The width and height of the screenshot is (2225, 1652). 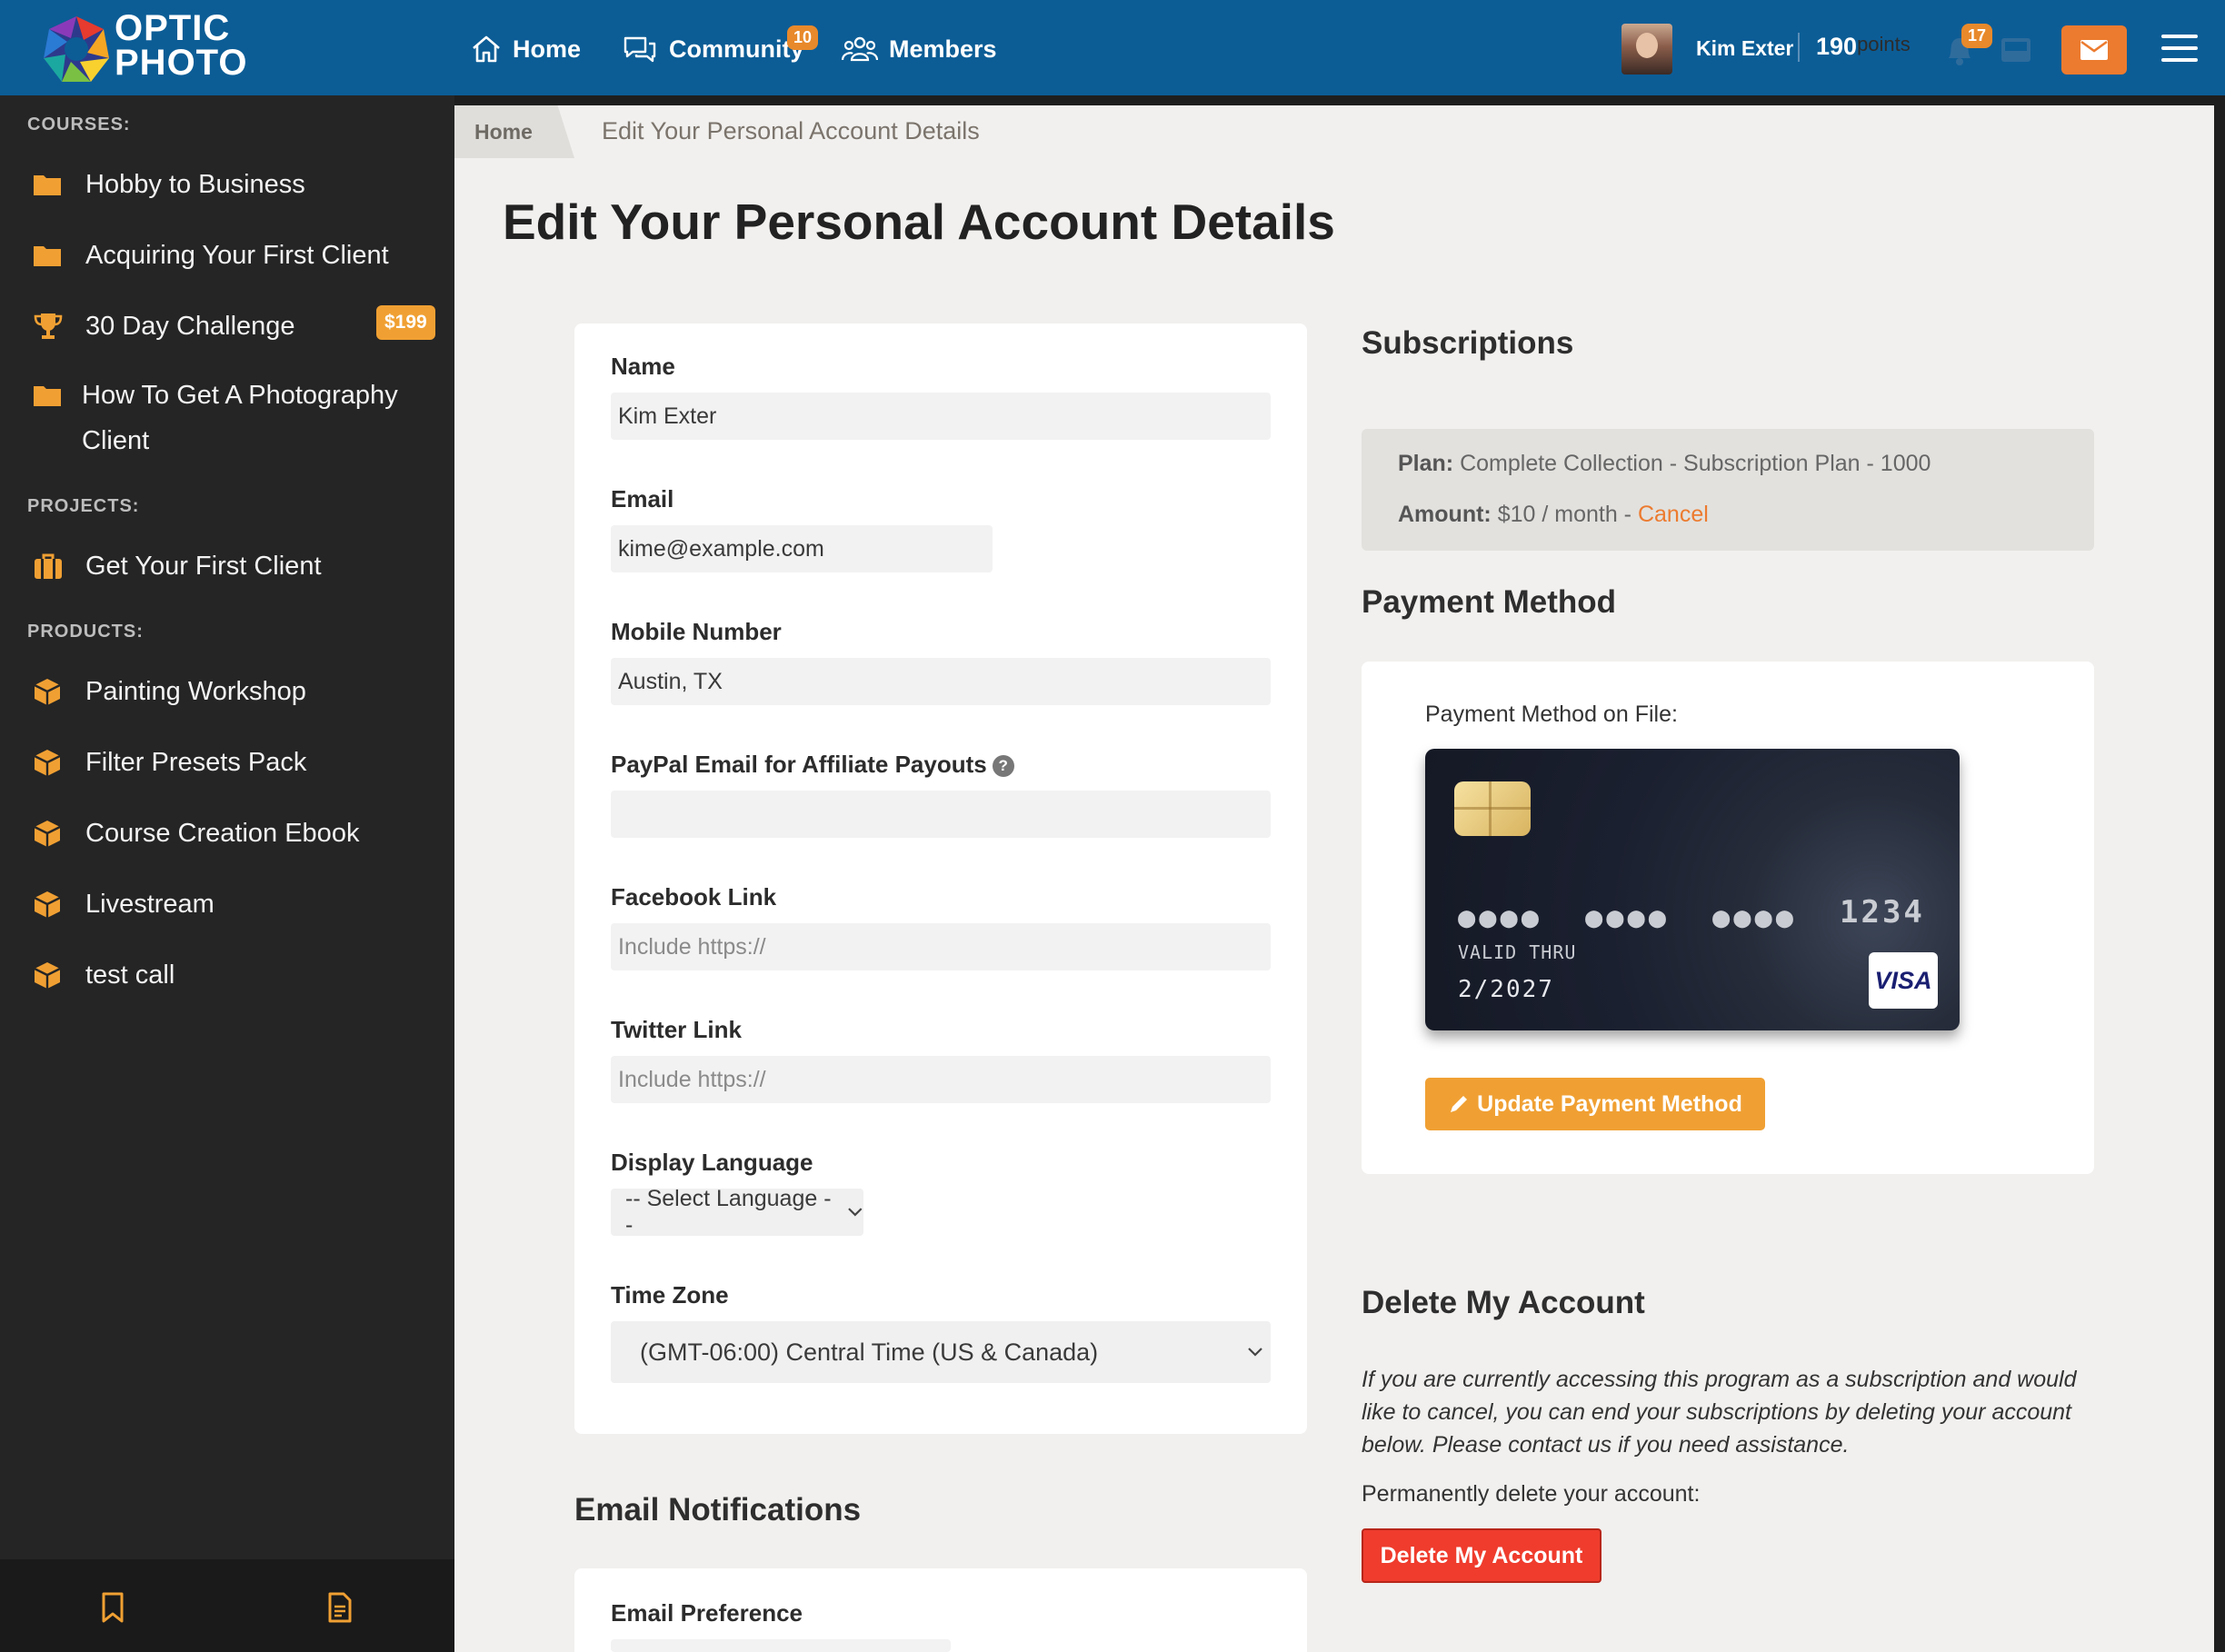 I want to click on user-name: Kim Exter, so click(x=1744, y=48).